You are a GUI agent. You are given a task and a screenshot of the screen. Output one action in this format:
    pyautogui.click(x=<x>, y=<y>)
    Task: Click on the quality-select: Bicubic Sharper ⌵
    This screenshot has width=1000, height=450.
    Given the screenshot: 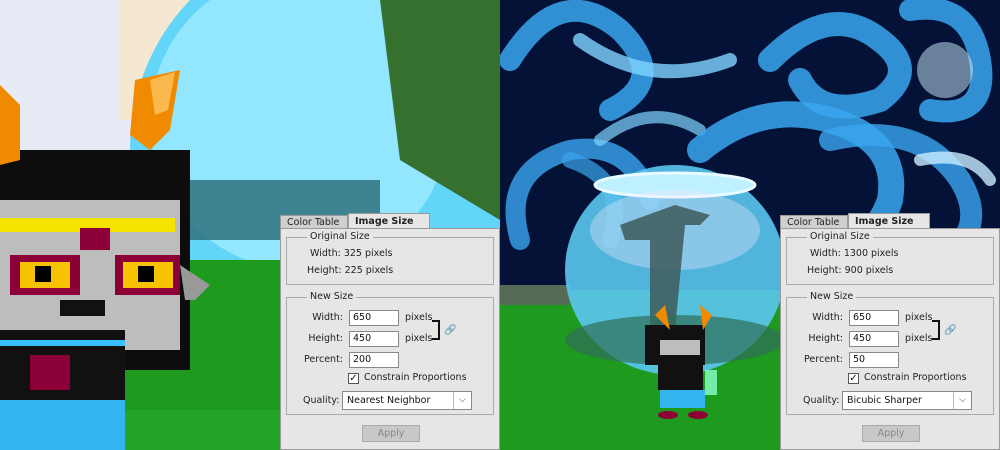 What is the action you would take?
    pyautogui.click(x=907, y=400)
    